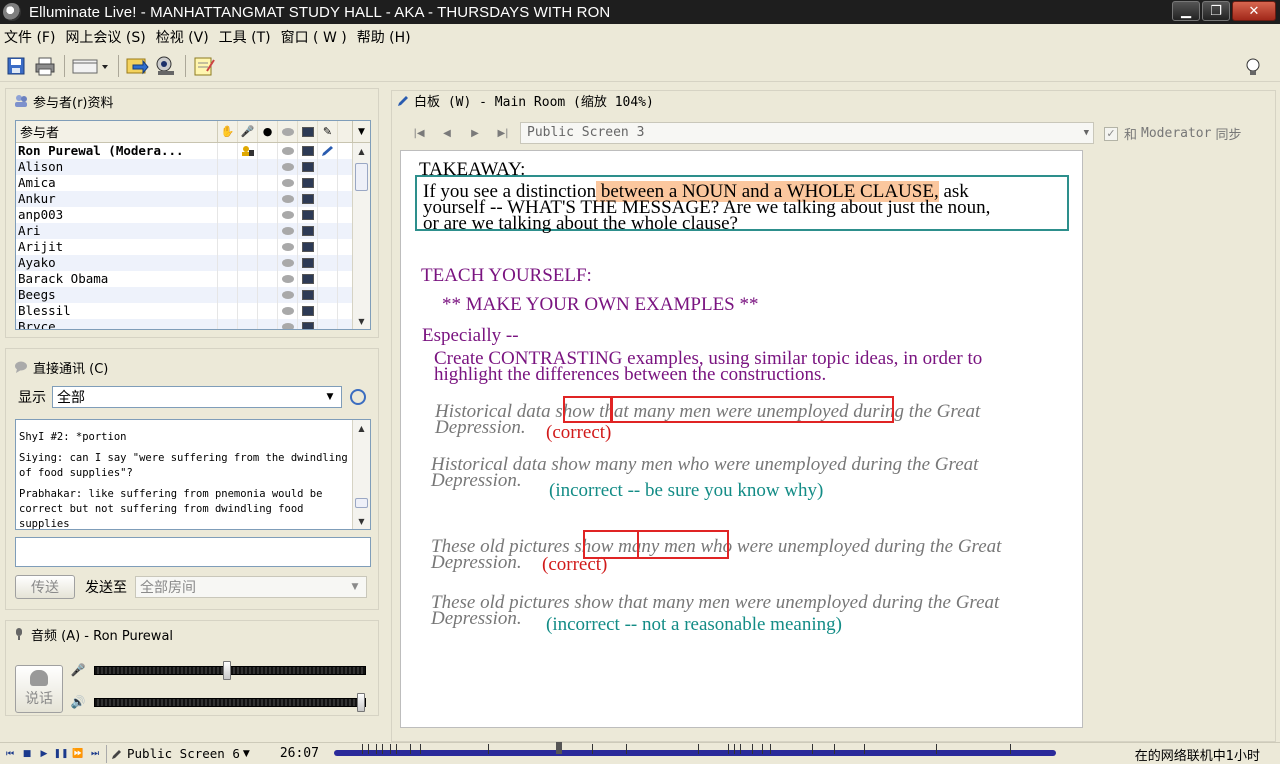 This screenshot has width=1280, height=764. I want to click on participant-row: Ayako, so click(193, 263).